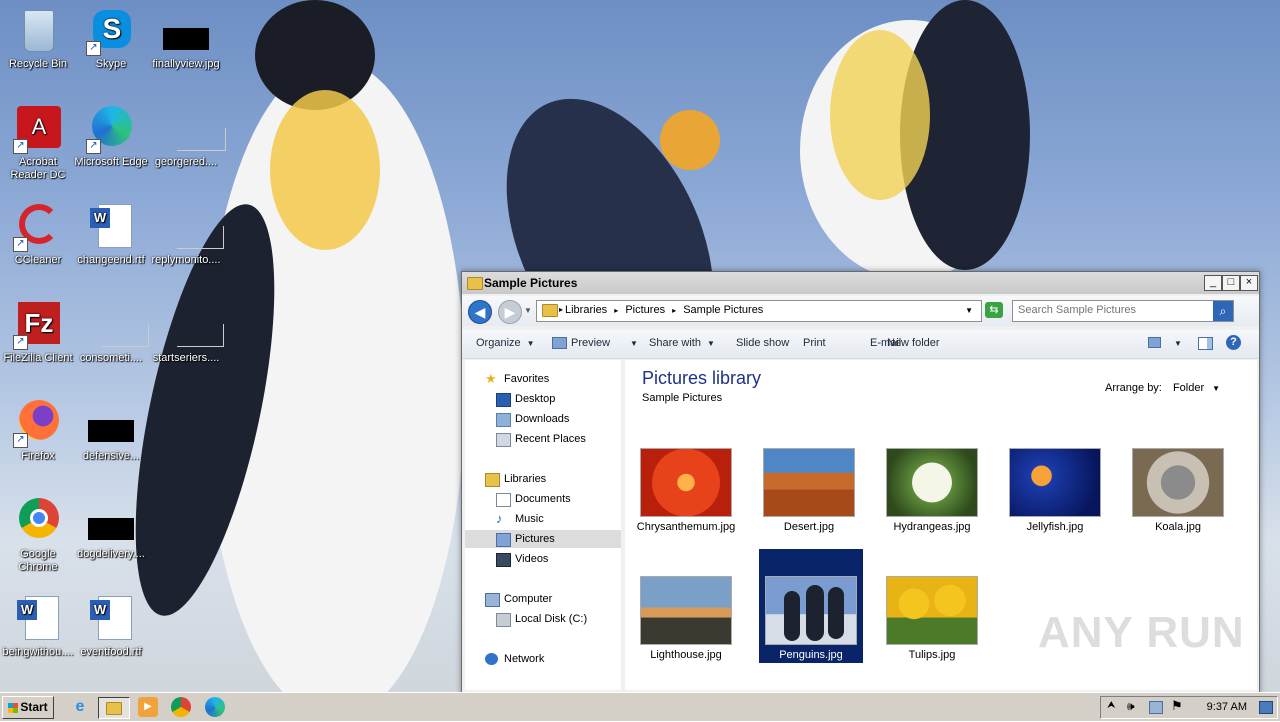 This screenshot has height=722, width=1280. What do you see at coordinates (111, 137) in the screenshot?
I see `desktop-icon-edge: ↗ Microsoft Edge` at bounding box center [111, 137].